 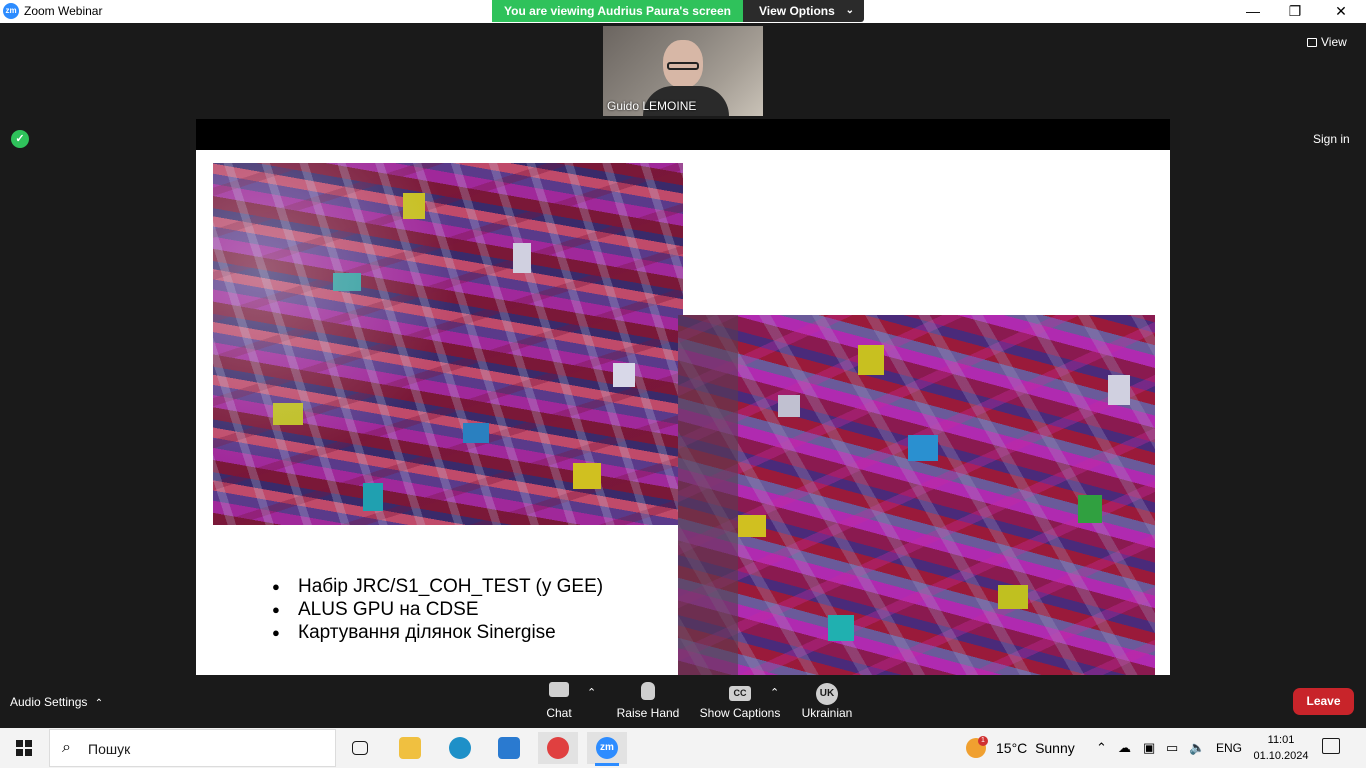 What do you see at coordinates (437, 586) in the screenshot?
I see `bullet-item: Набір JRC/S1_COH_TEST (у GEE)` at bounding box center [437, 586].